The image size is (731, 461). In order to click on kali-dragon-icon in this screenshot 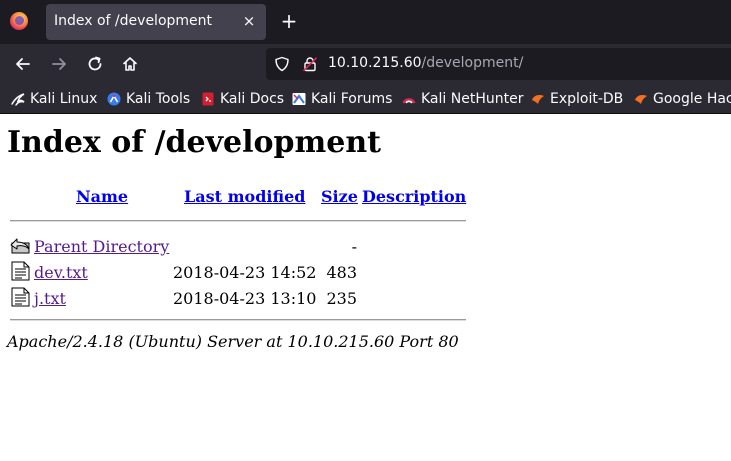, I will do `click(18, 99)`.